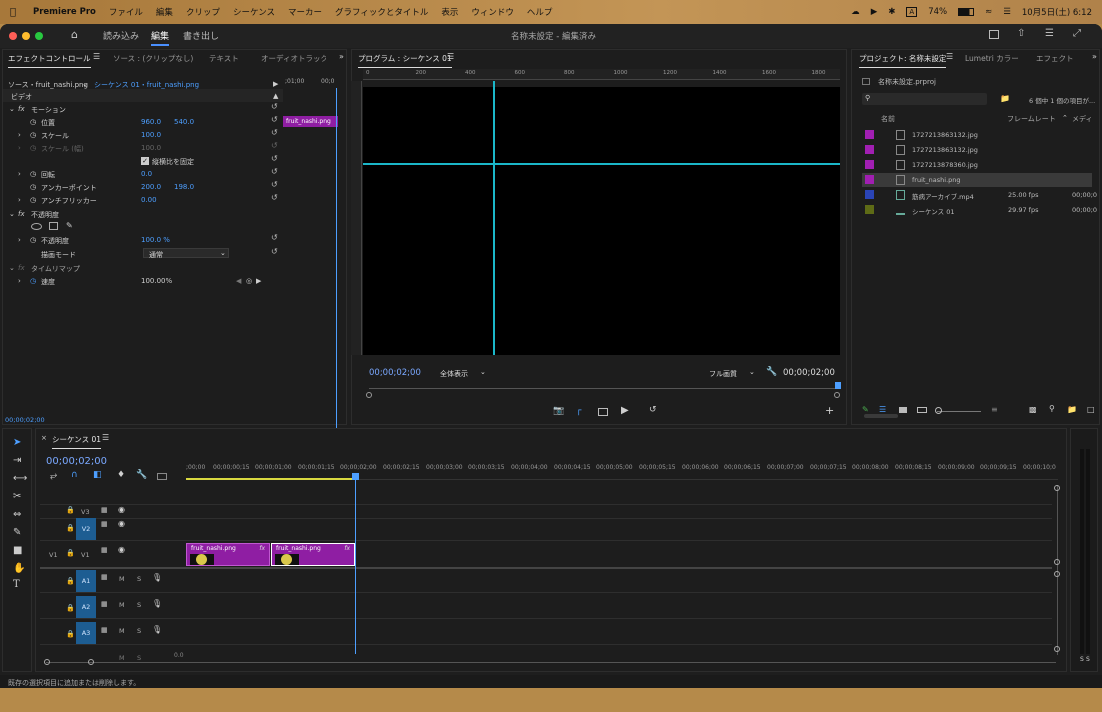 The height and width of the screenshot is (712, 1102). Describe the element at coordinates (203, 12) in the screenshot. I see `menu-clip: クリップ` at that location.